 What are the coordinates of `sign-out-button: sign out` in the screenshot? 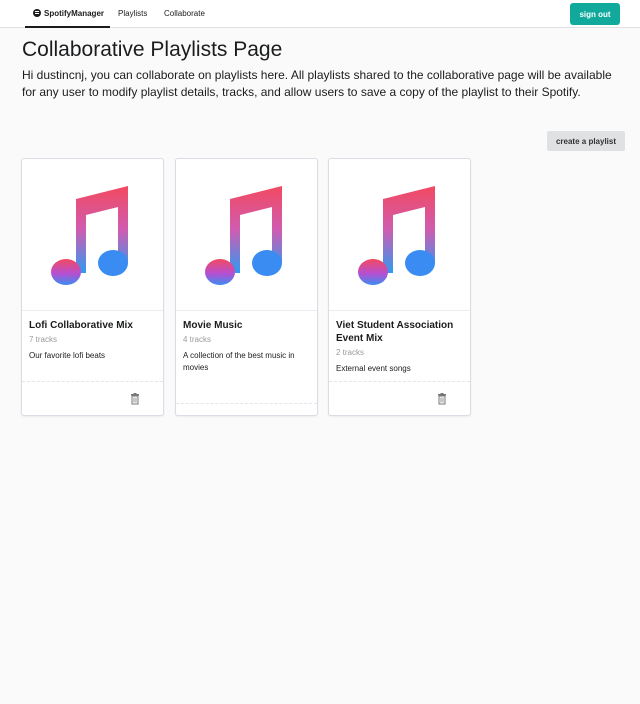 It's located at (595, 14).